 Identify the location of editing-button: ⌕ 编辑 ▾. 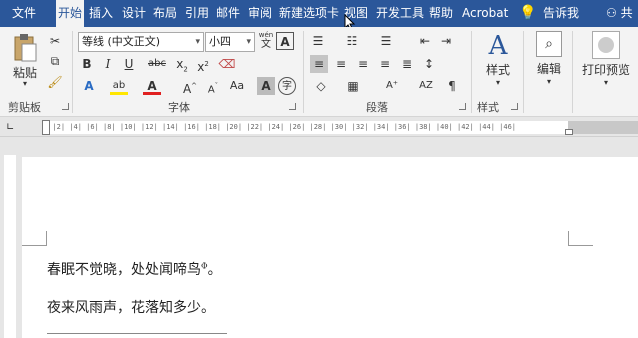
(549, 58).